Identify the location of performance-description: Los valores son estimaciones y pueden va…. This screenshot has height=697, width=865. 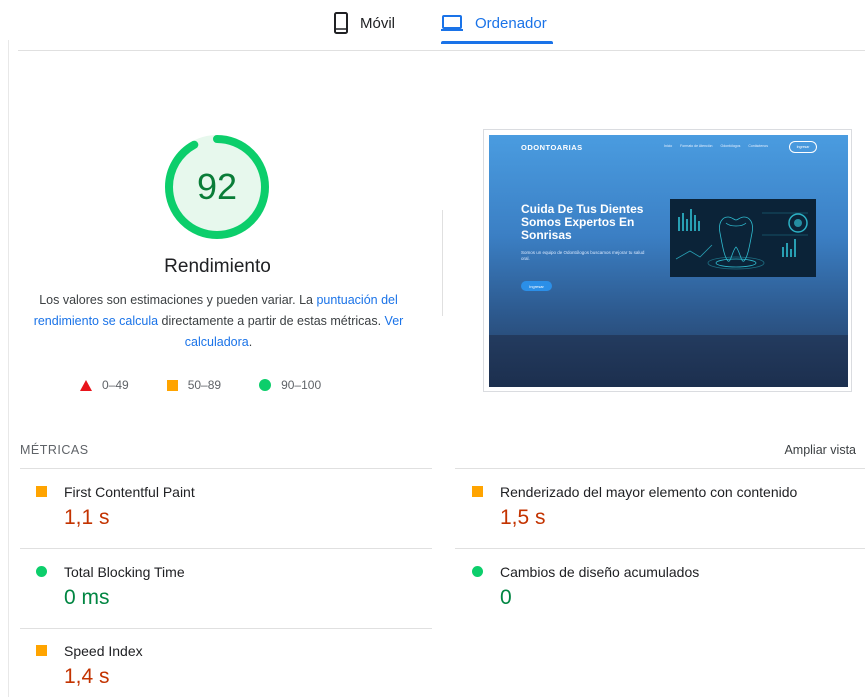
(218, 321).